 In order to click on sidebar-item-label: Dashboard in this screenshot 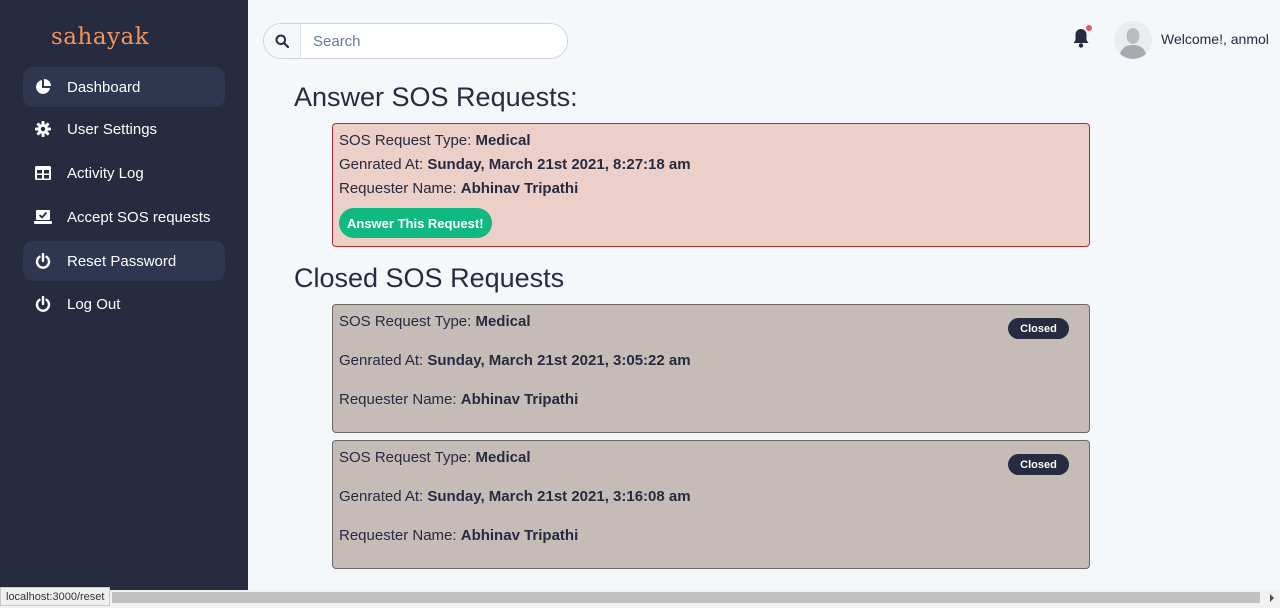, I will do `click(104, 87)`.